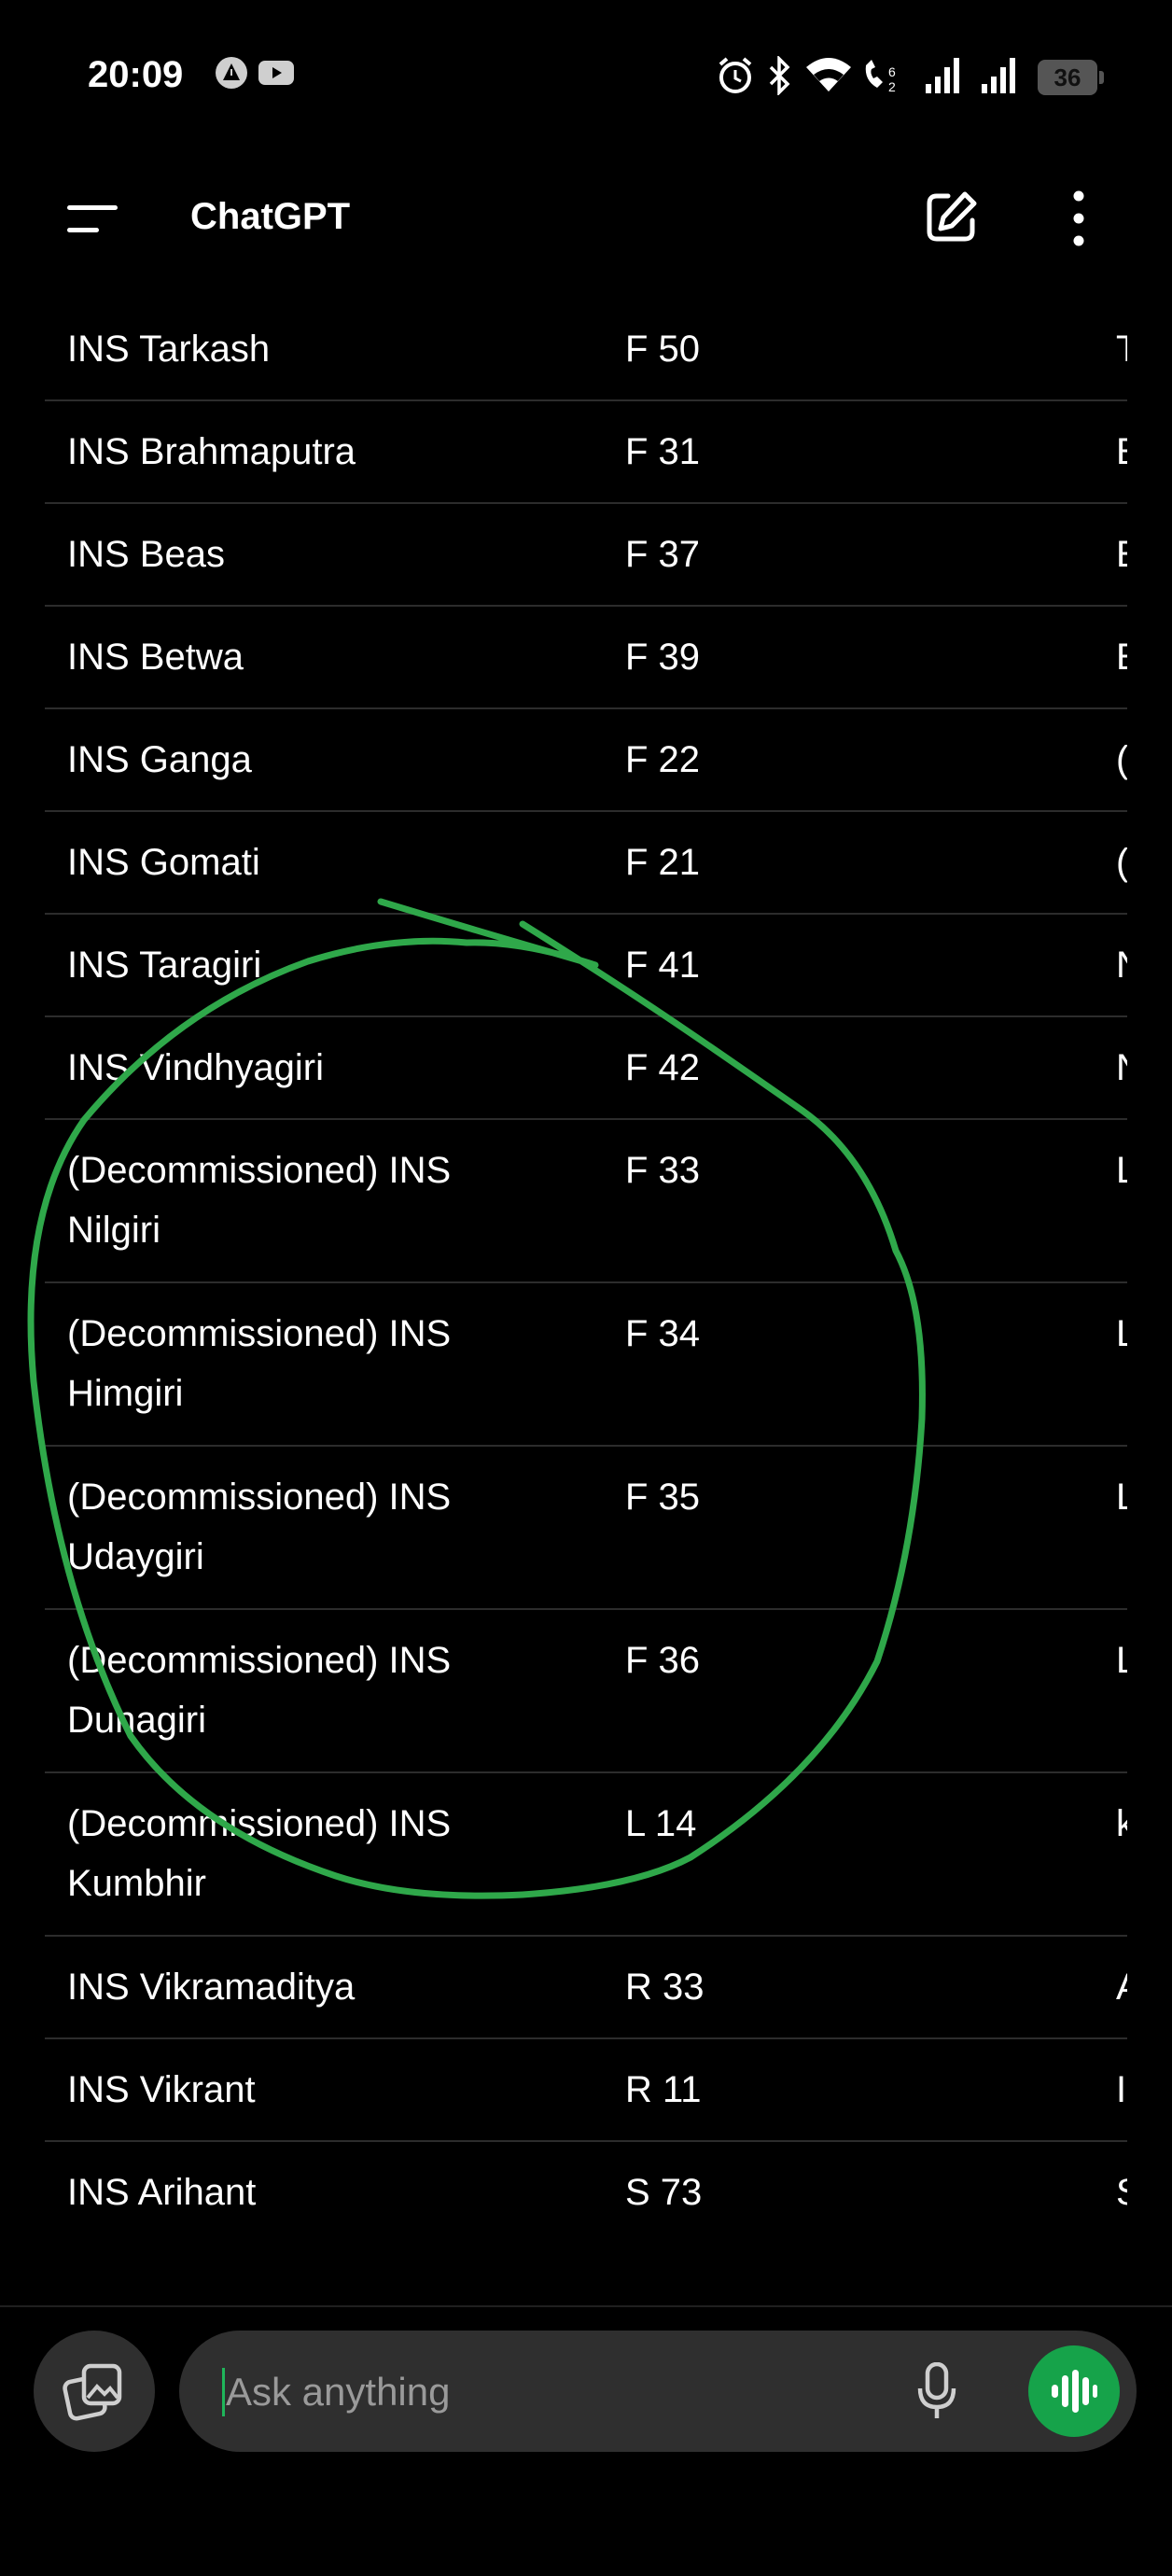 The height and width of the screenshot is (2576, 1172). Describe the element at coordinates (663, 759) in the screenshot. I see `pennant-cell: F 22` at that location.